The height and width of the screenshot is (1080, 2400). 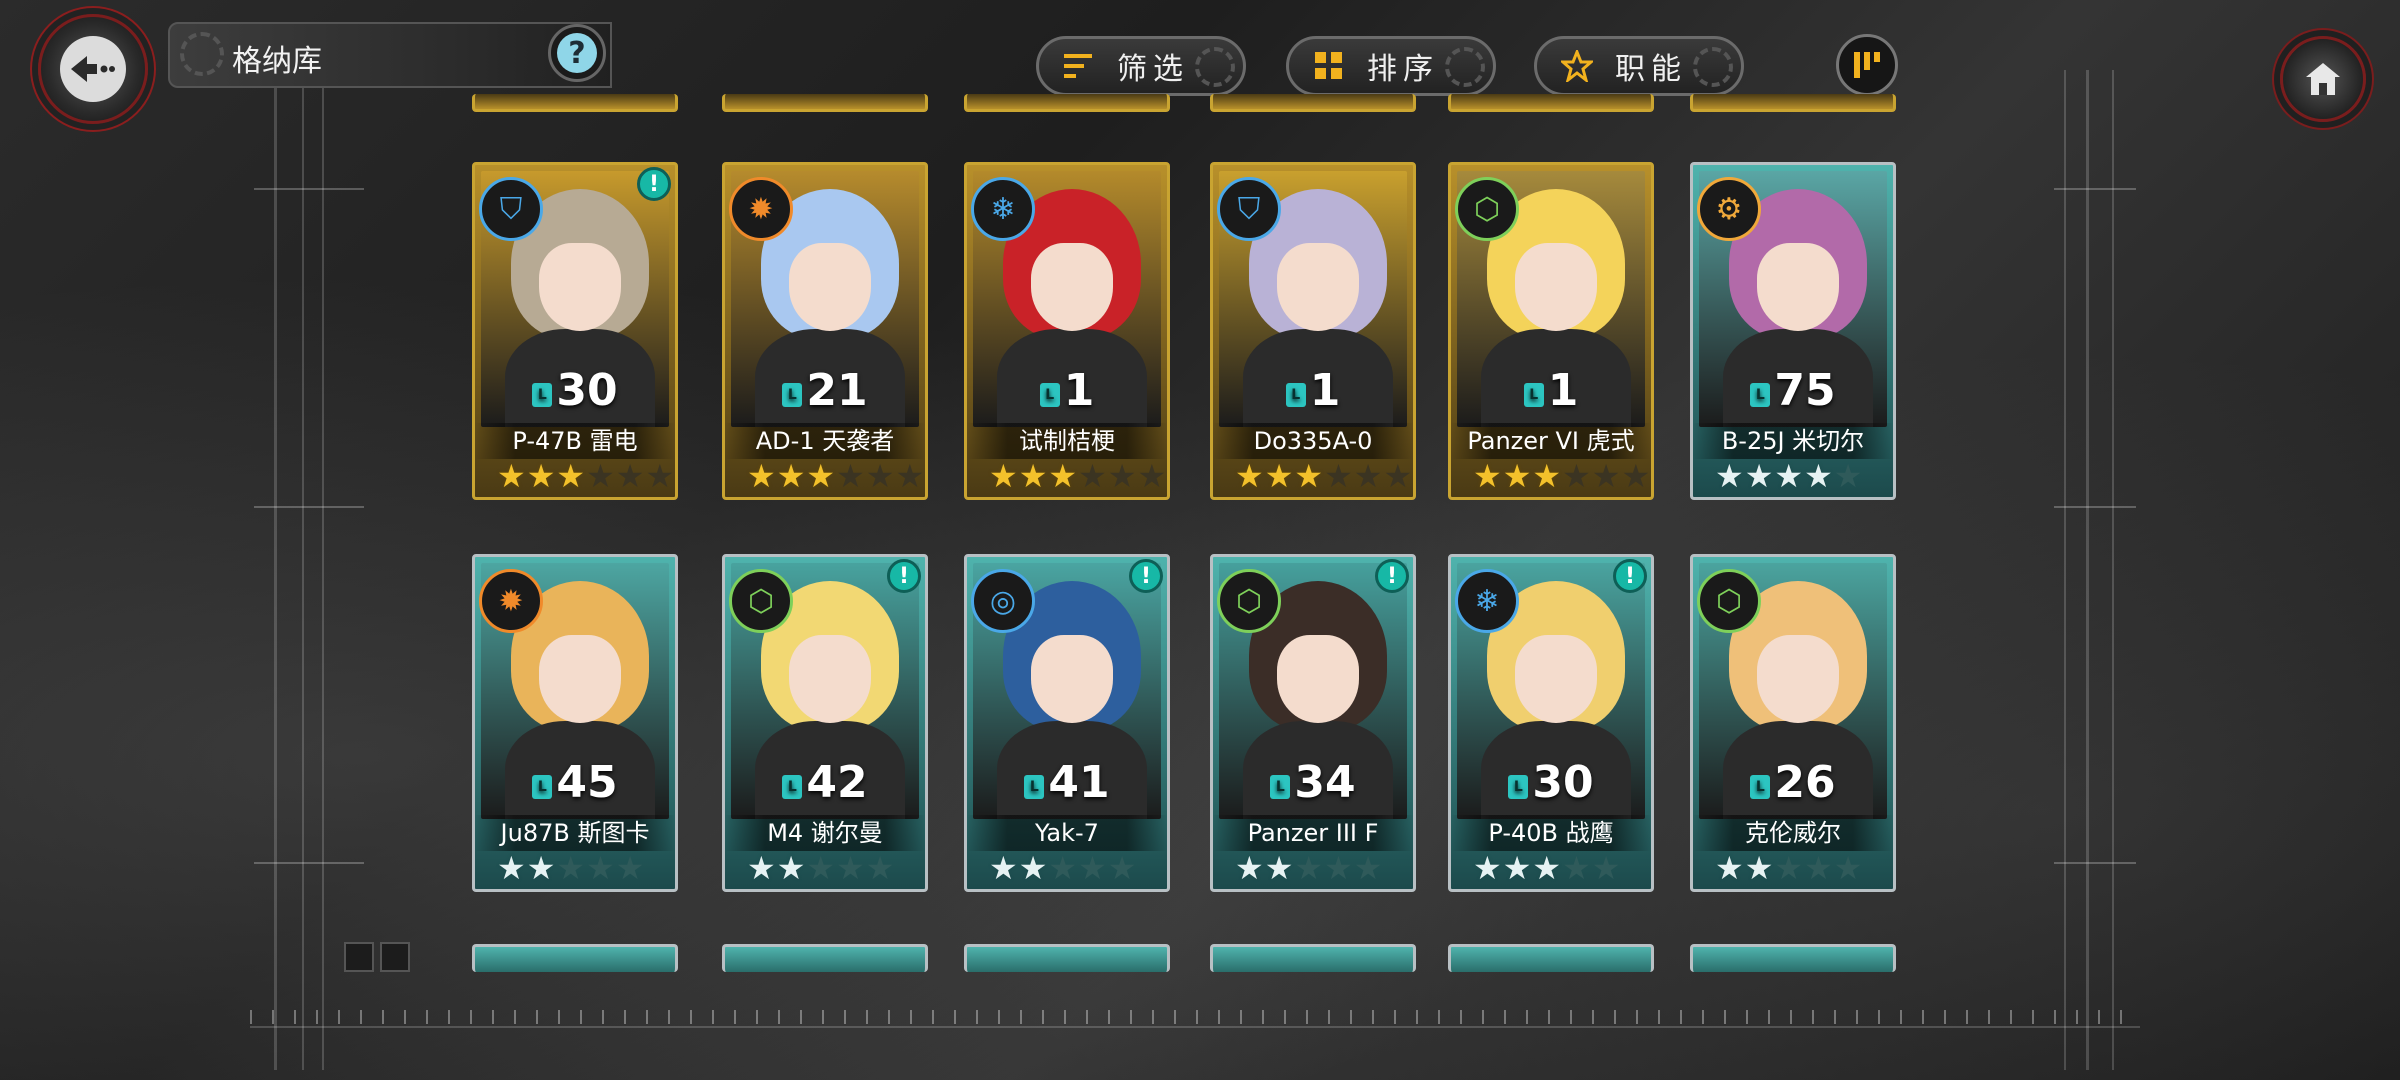 I want to click on unit-card: ❄! L 30 P-40B 战鹰 ★ ★ ★ ★ ★, so click(x=1551, y=723).